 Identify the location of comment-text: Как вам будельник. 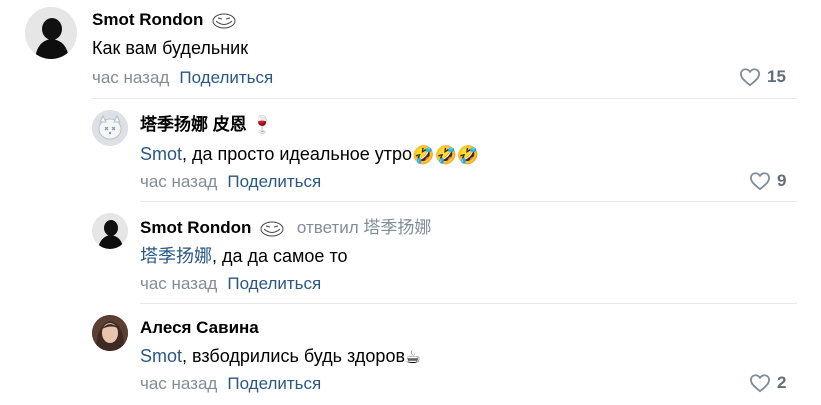
(170, 48).